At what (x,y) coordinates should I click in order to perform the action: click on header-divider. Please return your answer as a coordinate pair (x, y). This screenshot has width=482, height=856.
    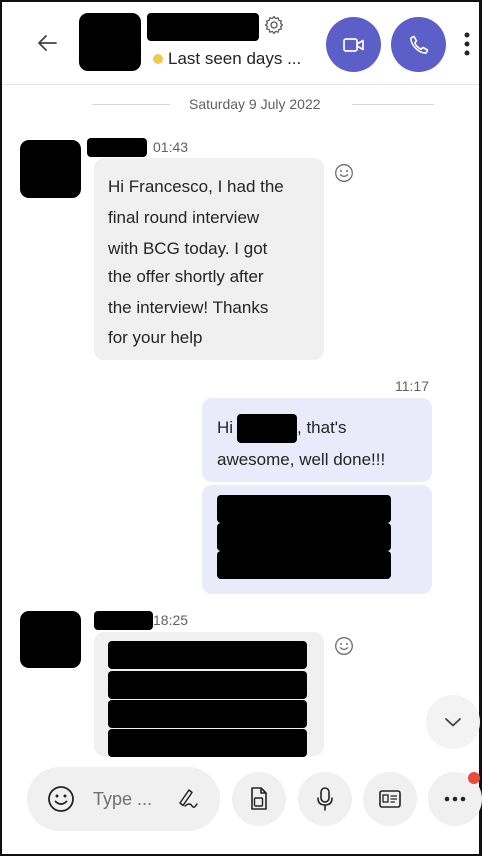
    Looking at the image, I should click on (240, 84).